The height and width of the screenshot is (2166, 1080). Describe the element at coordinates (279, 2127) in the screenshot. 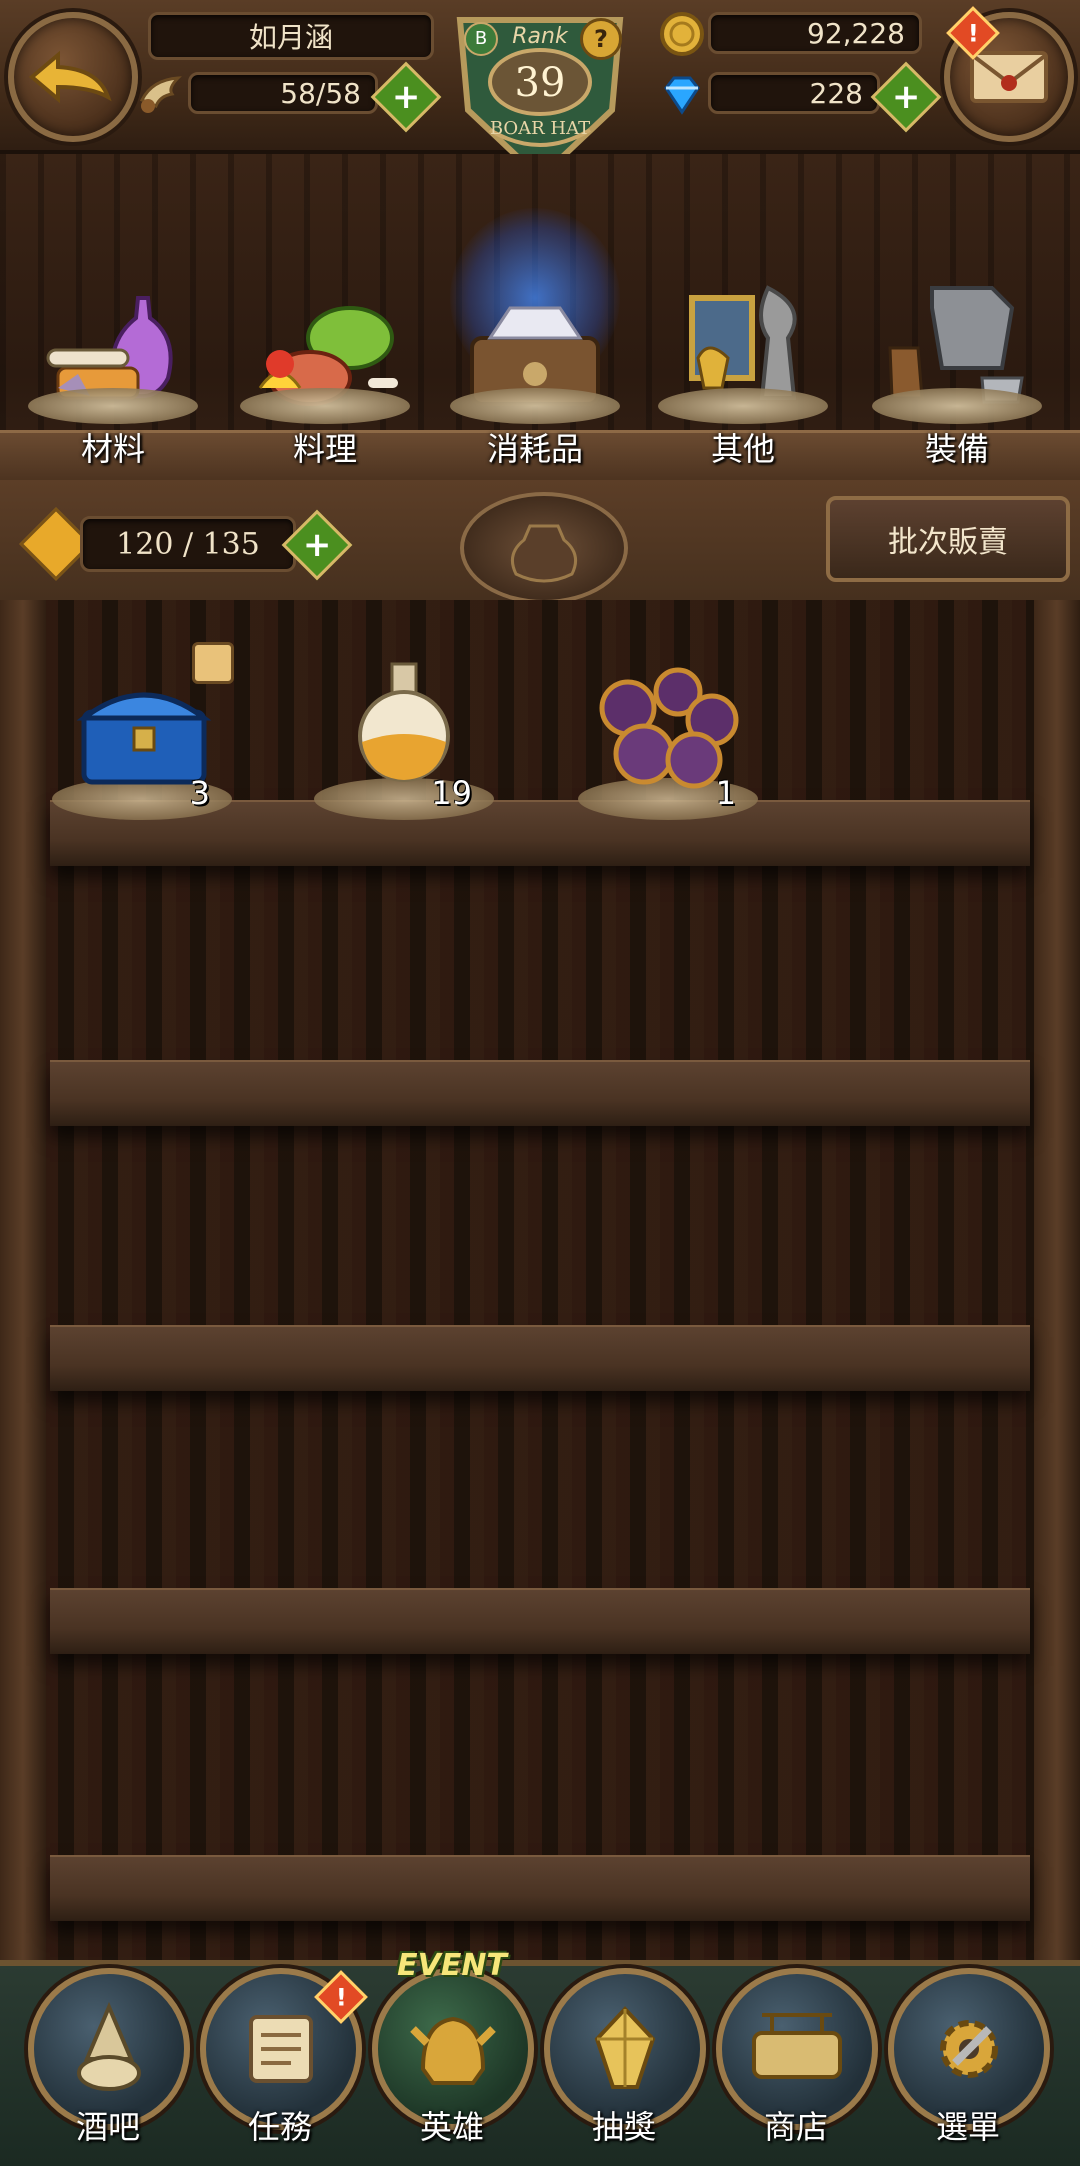

I see `nav-label: 任務` at that location.